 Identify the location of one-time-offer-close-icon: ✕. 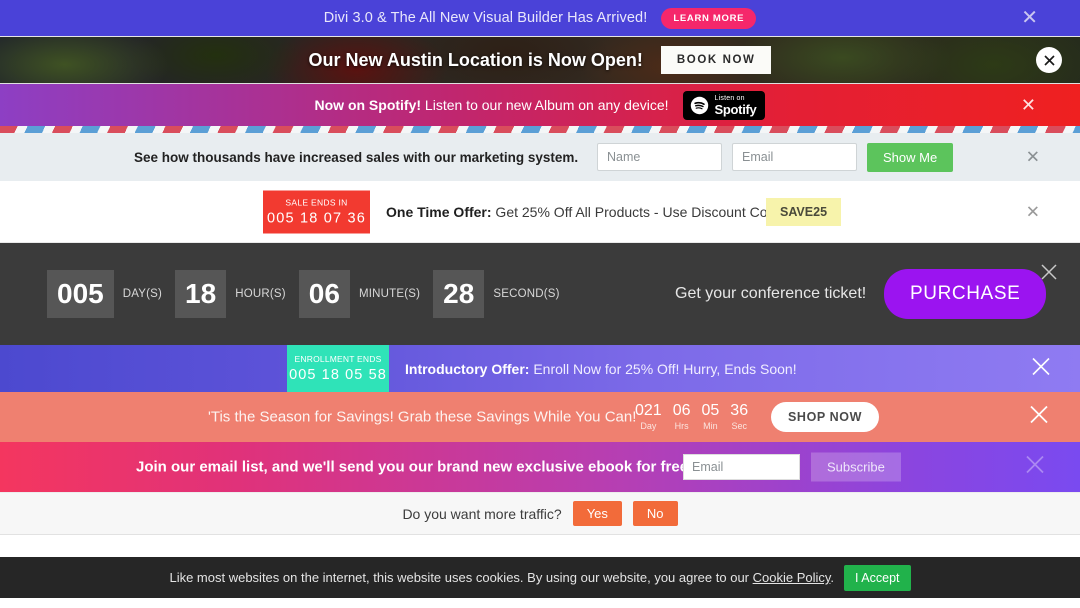
(1033, 211).